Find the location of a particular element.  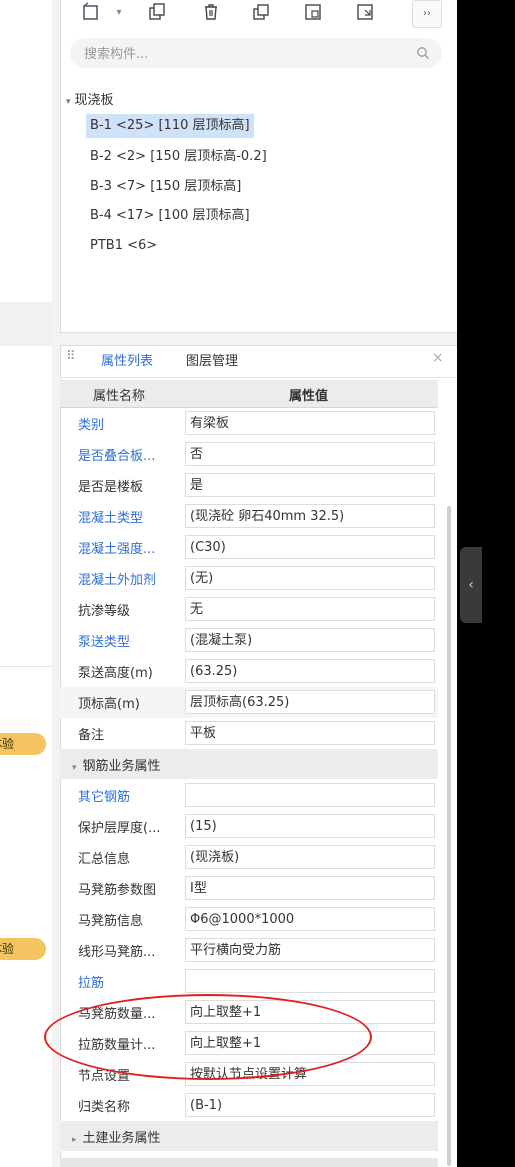

property-row: 其它钢筋 is located at coordinates (249, 795).